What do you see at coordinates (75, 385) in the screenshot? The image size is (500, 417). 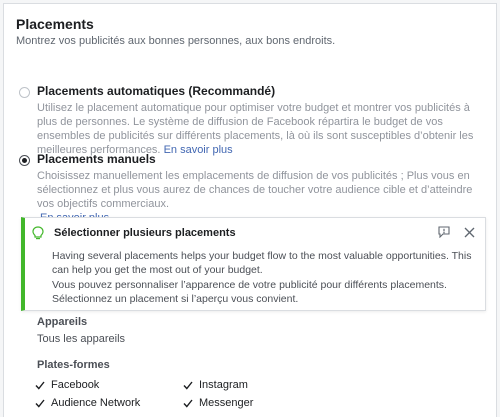 I see `platform-facebook-label: Facebook` at bounding box center [75, 385].